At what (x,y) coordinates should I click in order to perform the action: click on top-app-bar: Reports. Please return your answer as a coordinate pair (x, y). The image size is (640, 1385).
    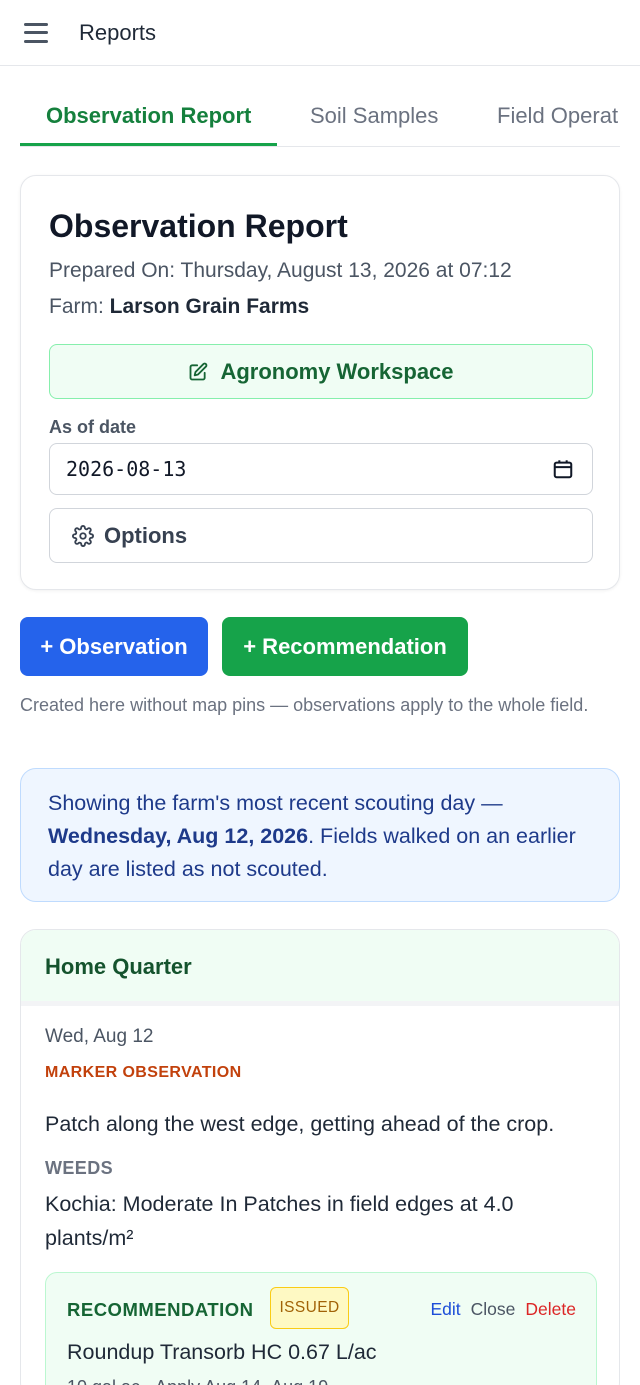
    Looking at the image, I should click on (320, 33).